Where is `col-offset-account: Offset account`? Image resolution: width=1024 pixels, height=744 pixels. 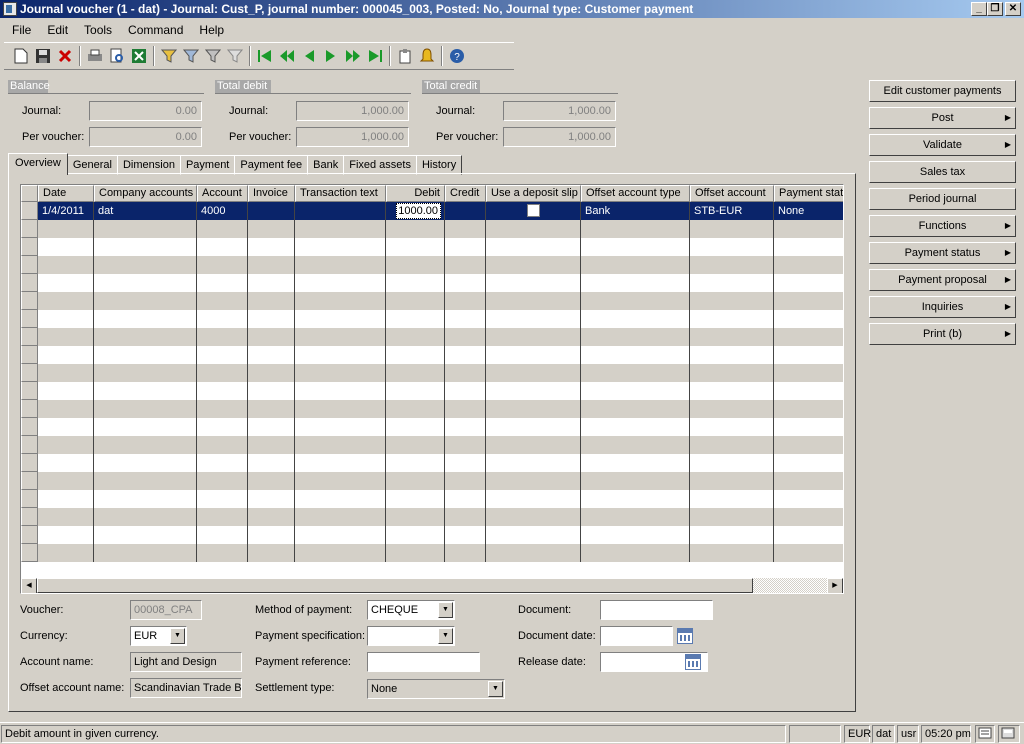 col-offset-account: Offset account is located at coordinates (732, 193).